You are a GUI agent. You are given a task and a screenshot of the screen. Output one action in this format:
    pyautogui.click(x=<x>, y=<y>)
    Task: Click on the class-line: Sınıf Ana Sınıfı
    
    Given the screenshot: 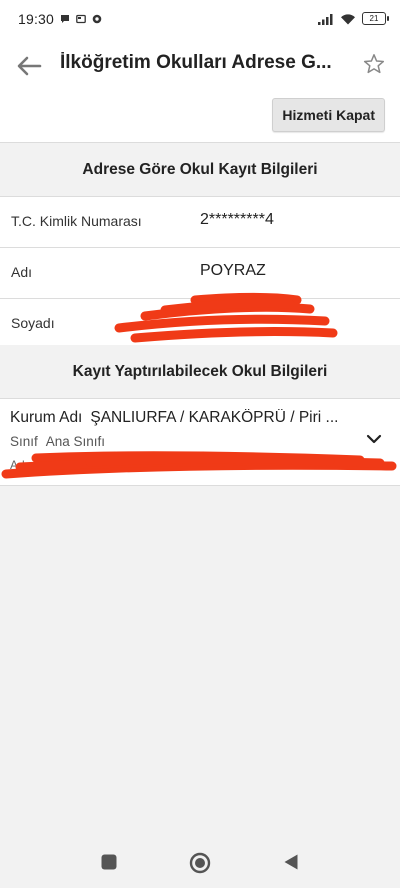 What is the action you would take?
    pyautogui.click(x=57, y=441)
    